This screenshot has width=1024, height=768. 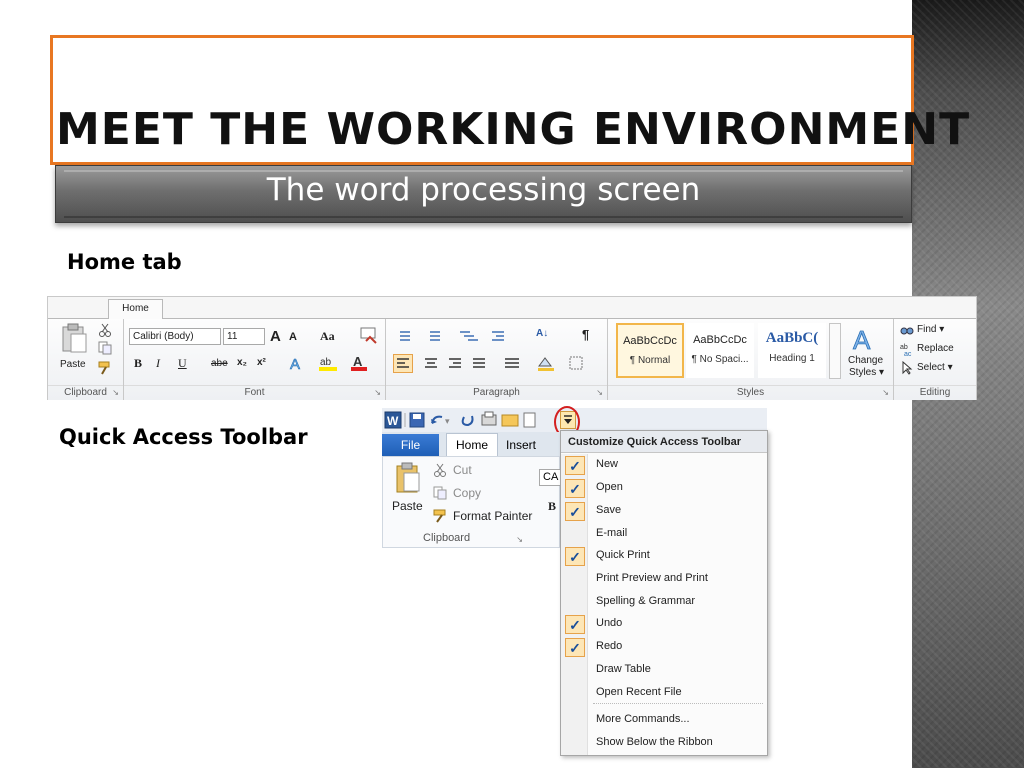 What do you see at coordinates (175, 336) in the screenshot?
I see `font-name-box: Calibri (Body)` at bounding box center [175, 336].